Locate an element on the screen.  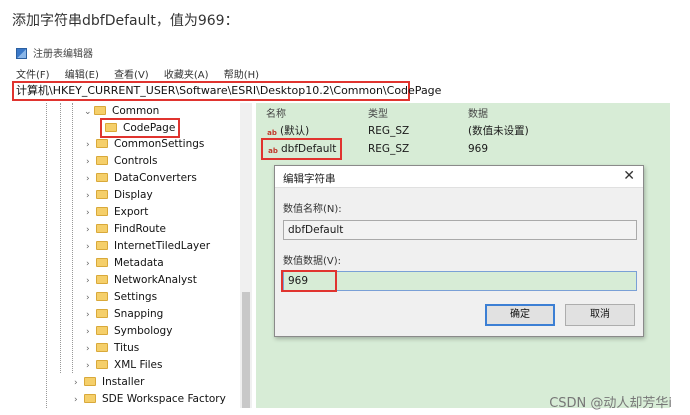
menu-edit: 编辑(E) is located at coordinates (82, 75).